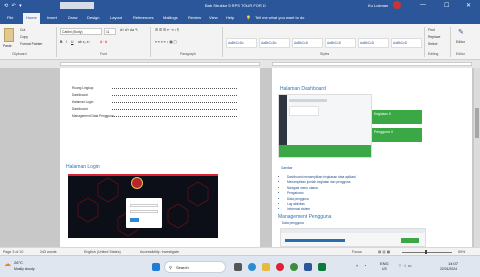 The width and height of the screenshot is (480, 277). Describe the element at coordinates (280, 267) in the screenshot. I see `app-icon` at that location.